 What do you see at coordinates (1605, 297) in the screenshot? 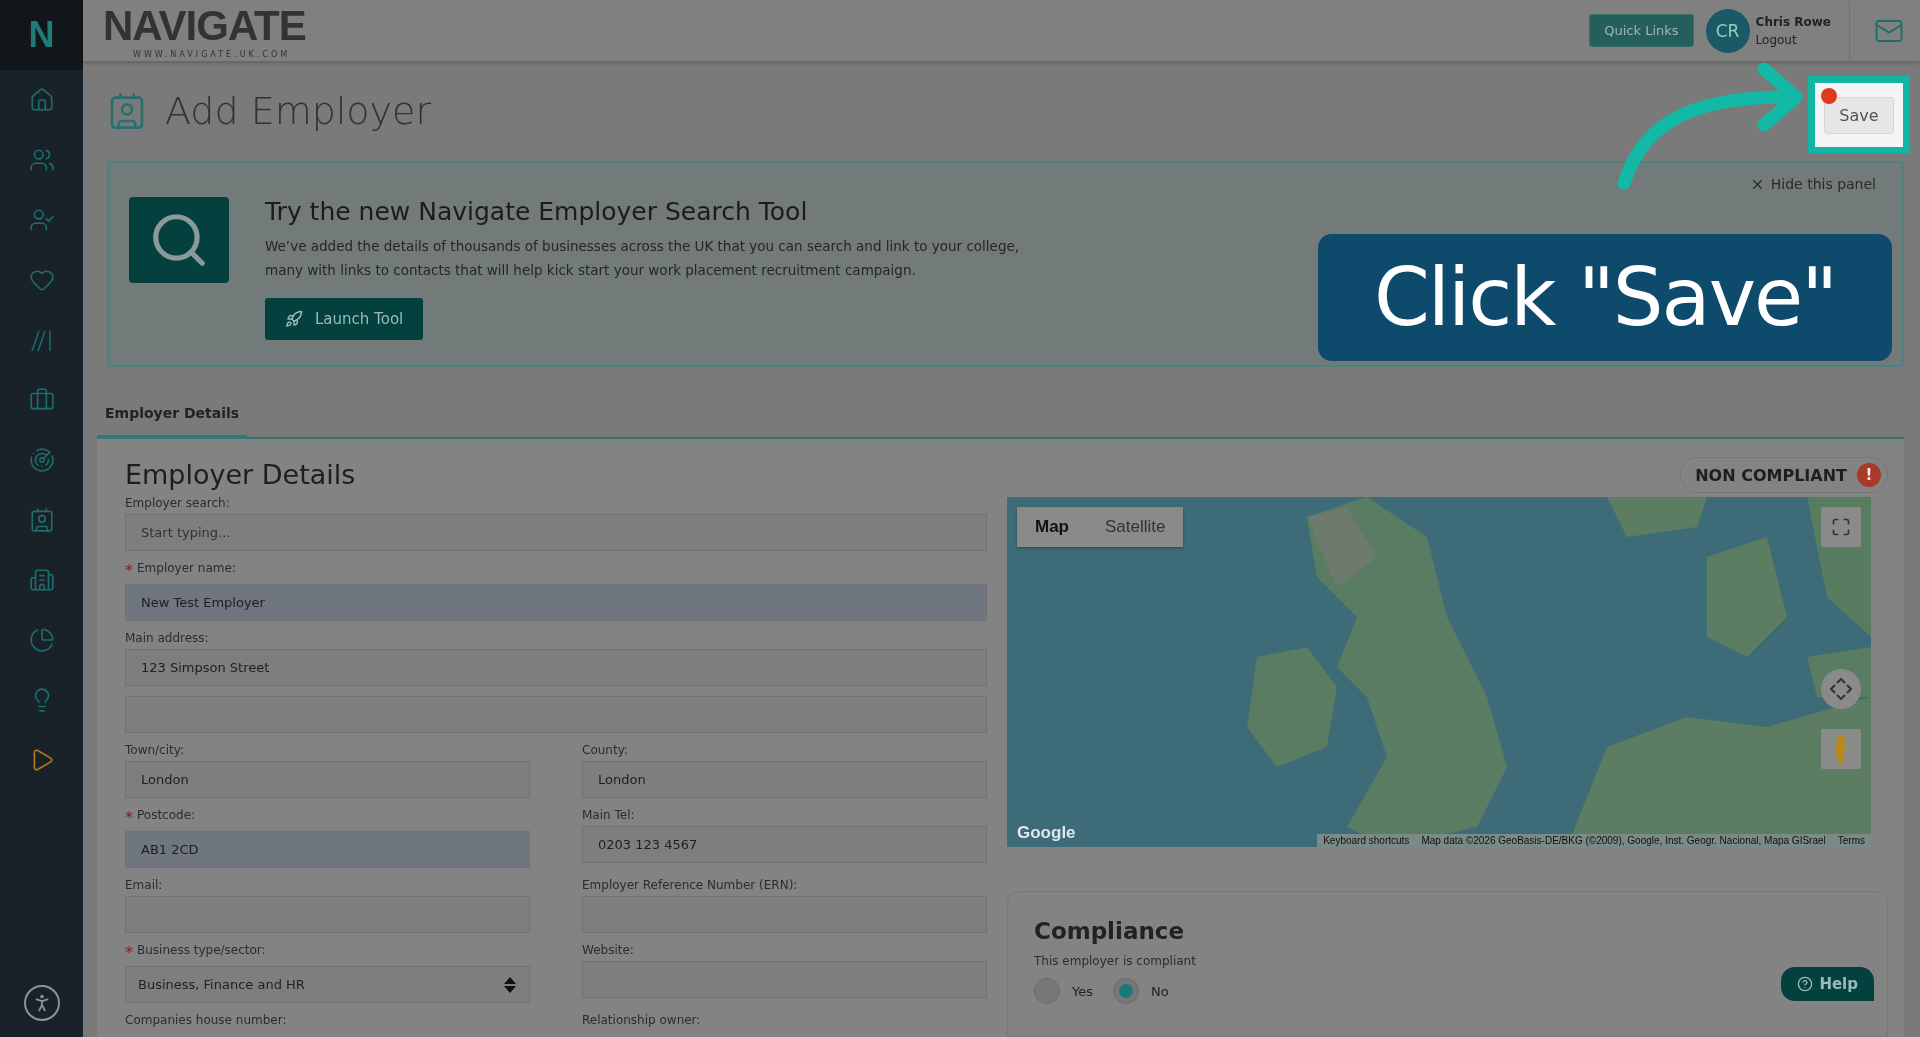
I see `instruction-callout: Click "Save"` at bounding box center [1605, 297].